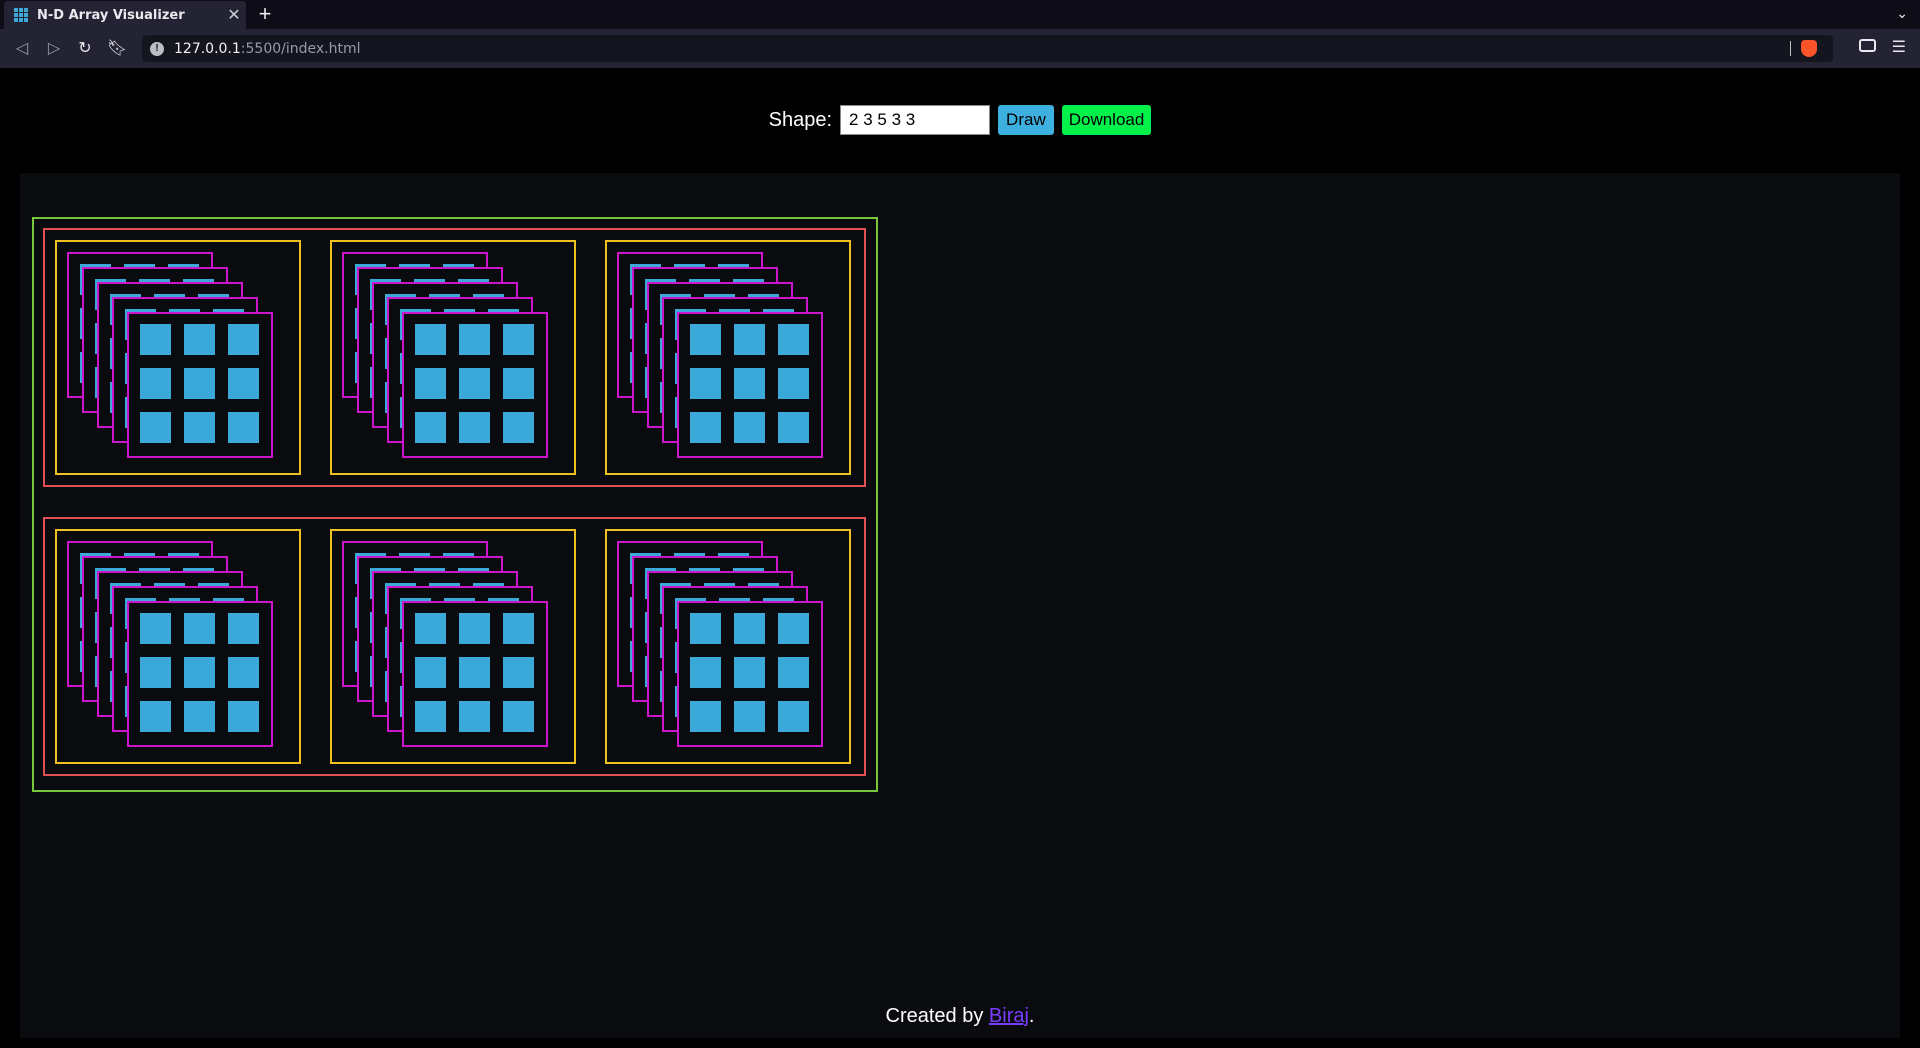  I want to click on draw-button: Draw, so click(1026, 120).